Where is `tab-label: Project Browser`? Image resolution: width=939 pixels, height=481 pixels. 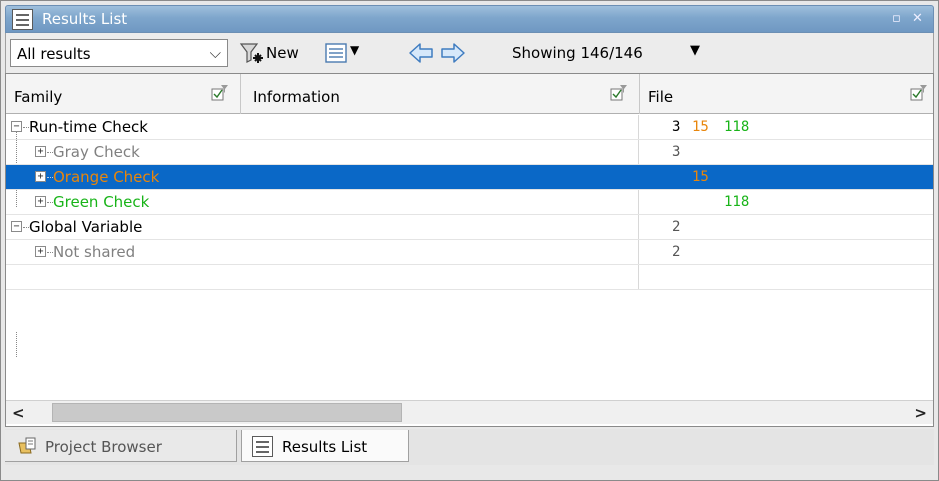
tab-label: Project Browser is located at coordinates (103, 447).